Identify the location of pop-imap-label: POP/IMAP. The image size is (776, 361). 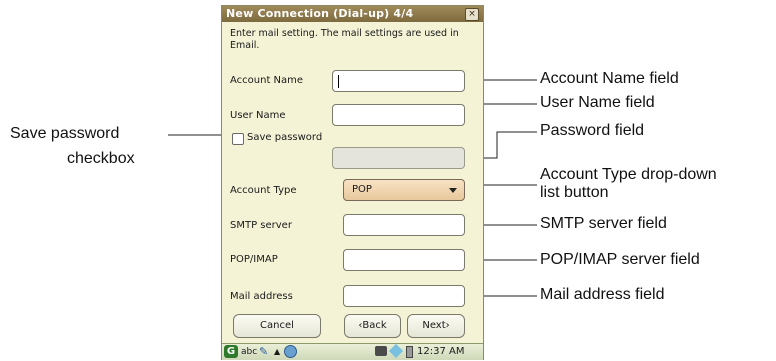
(254, 259).